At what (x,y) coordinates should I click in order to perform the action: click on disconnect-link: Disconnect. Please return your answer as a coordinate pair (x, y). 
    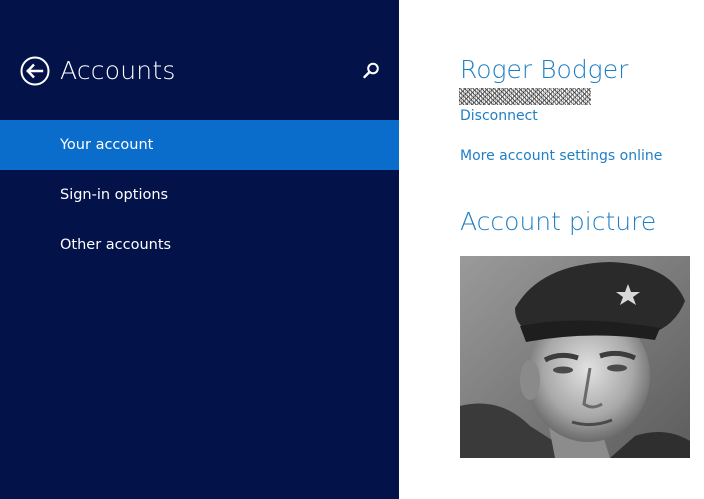
    Looking at the image, I should click on (499, 116).